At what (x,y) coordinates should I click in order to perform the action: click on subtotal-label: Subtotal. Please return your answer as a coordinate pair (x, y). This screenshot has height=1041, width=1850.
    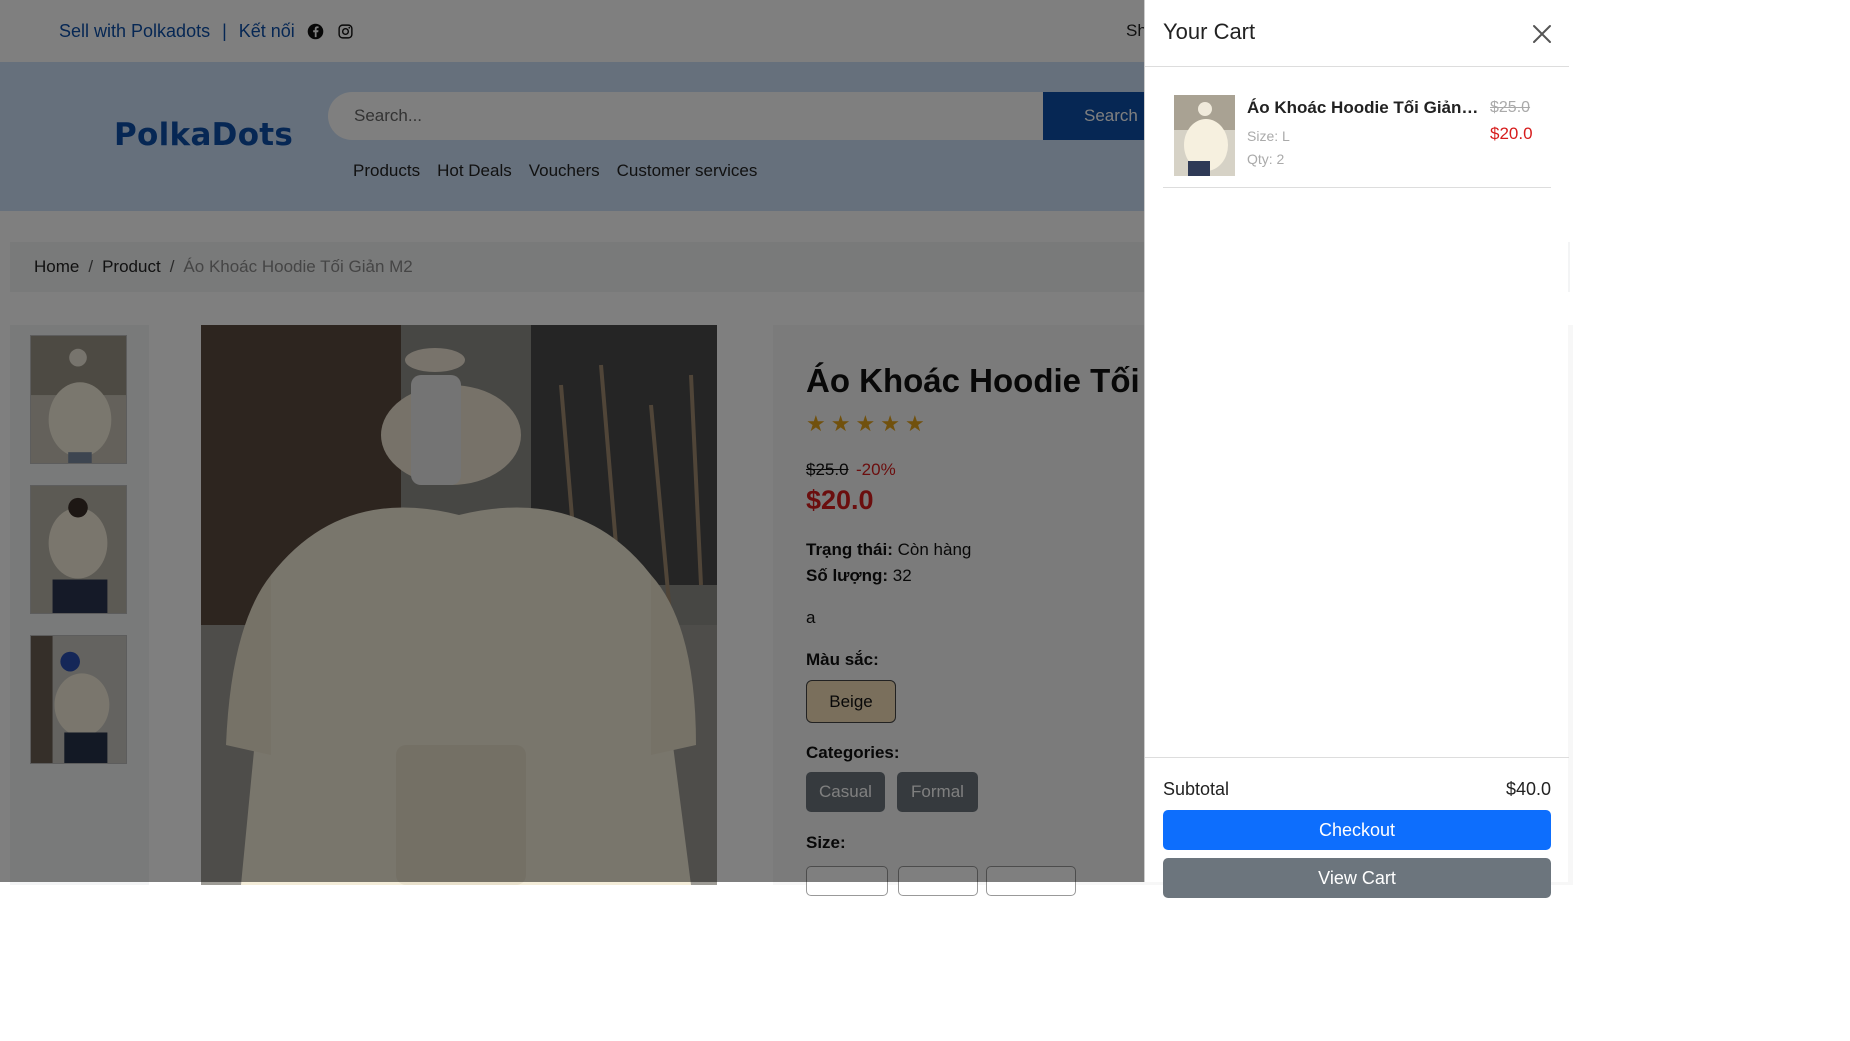
    Looking at the image, I should click on (1196, 789).